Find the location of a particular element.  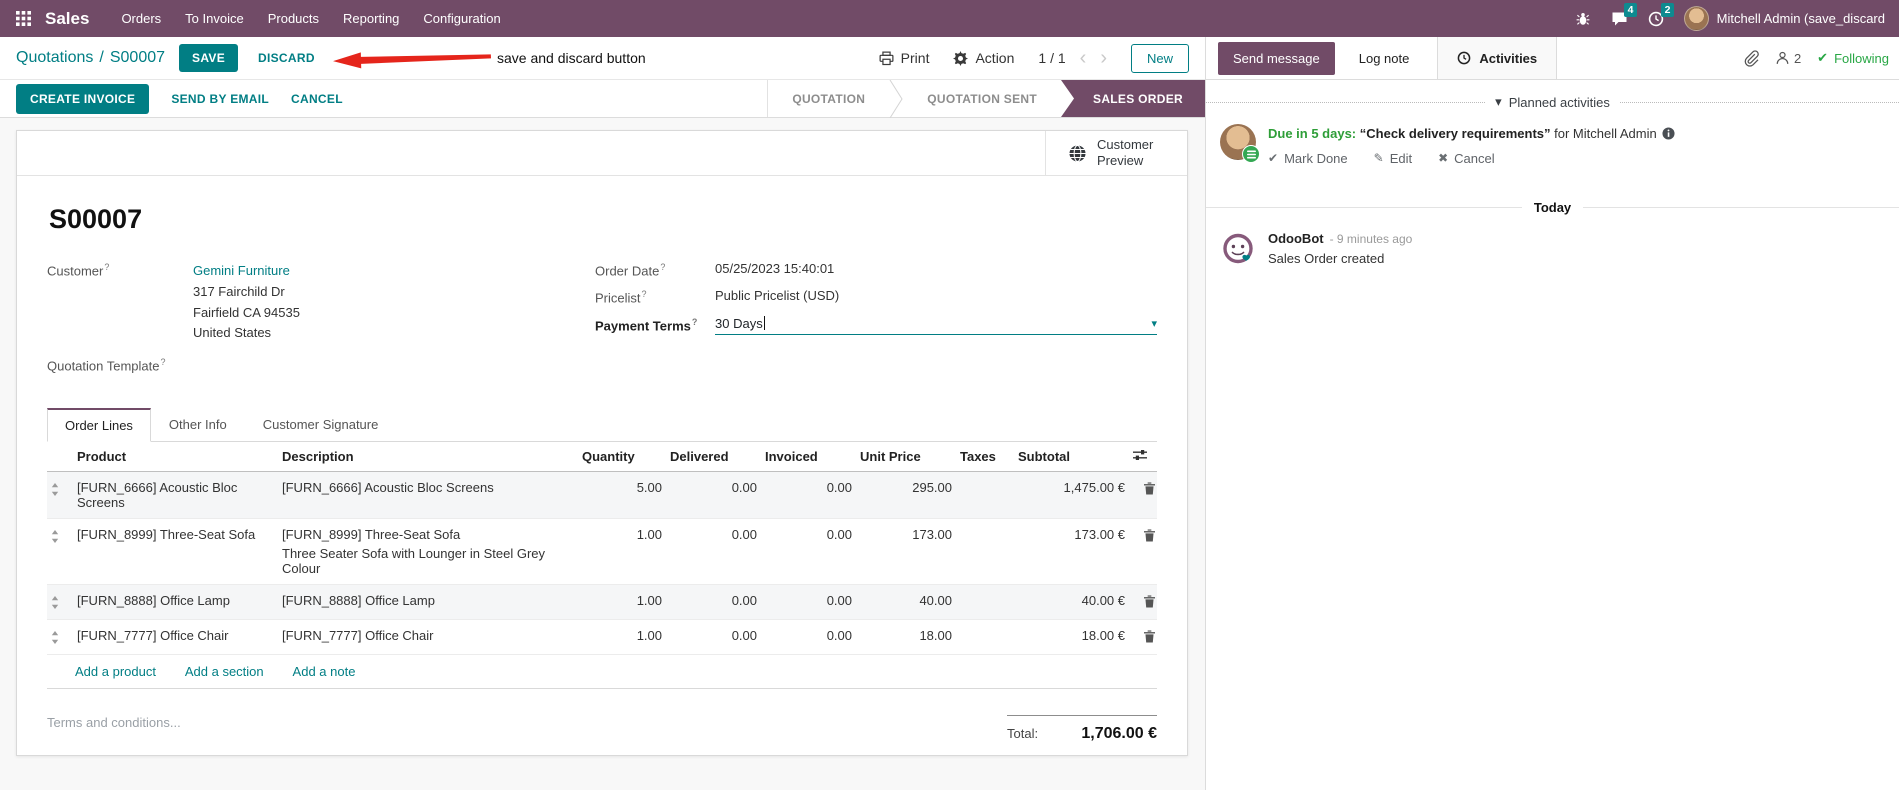

app-title: Sales is located at coordinates (67, 19).